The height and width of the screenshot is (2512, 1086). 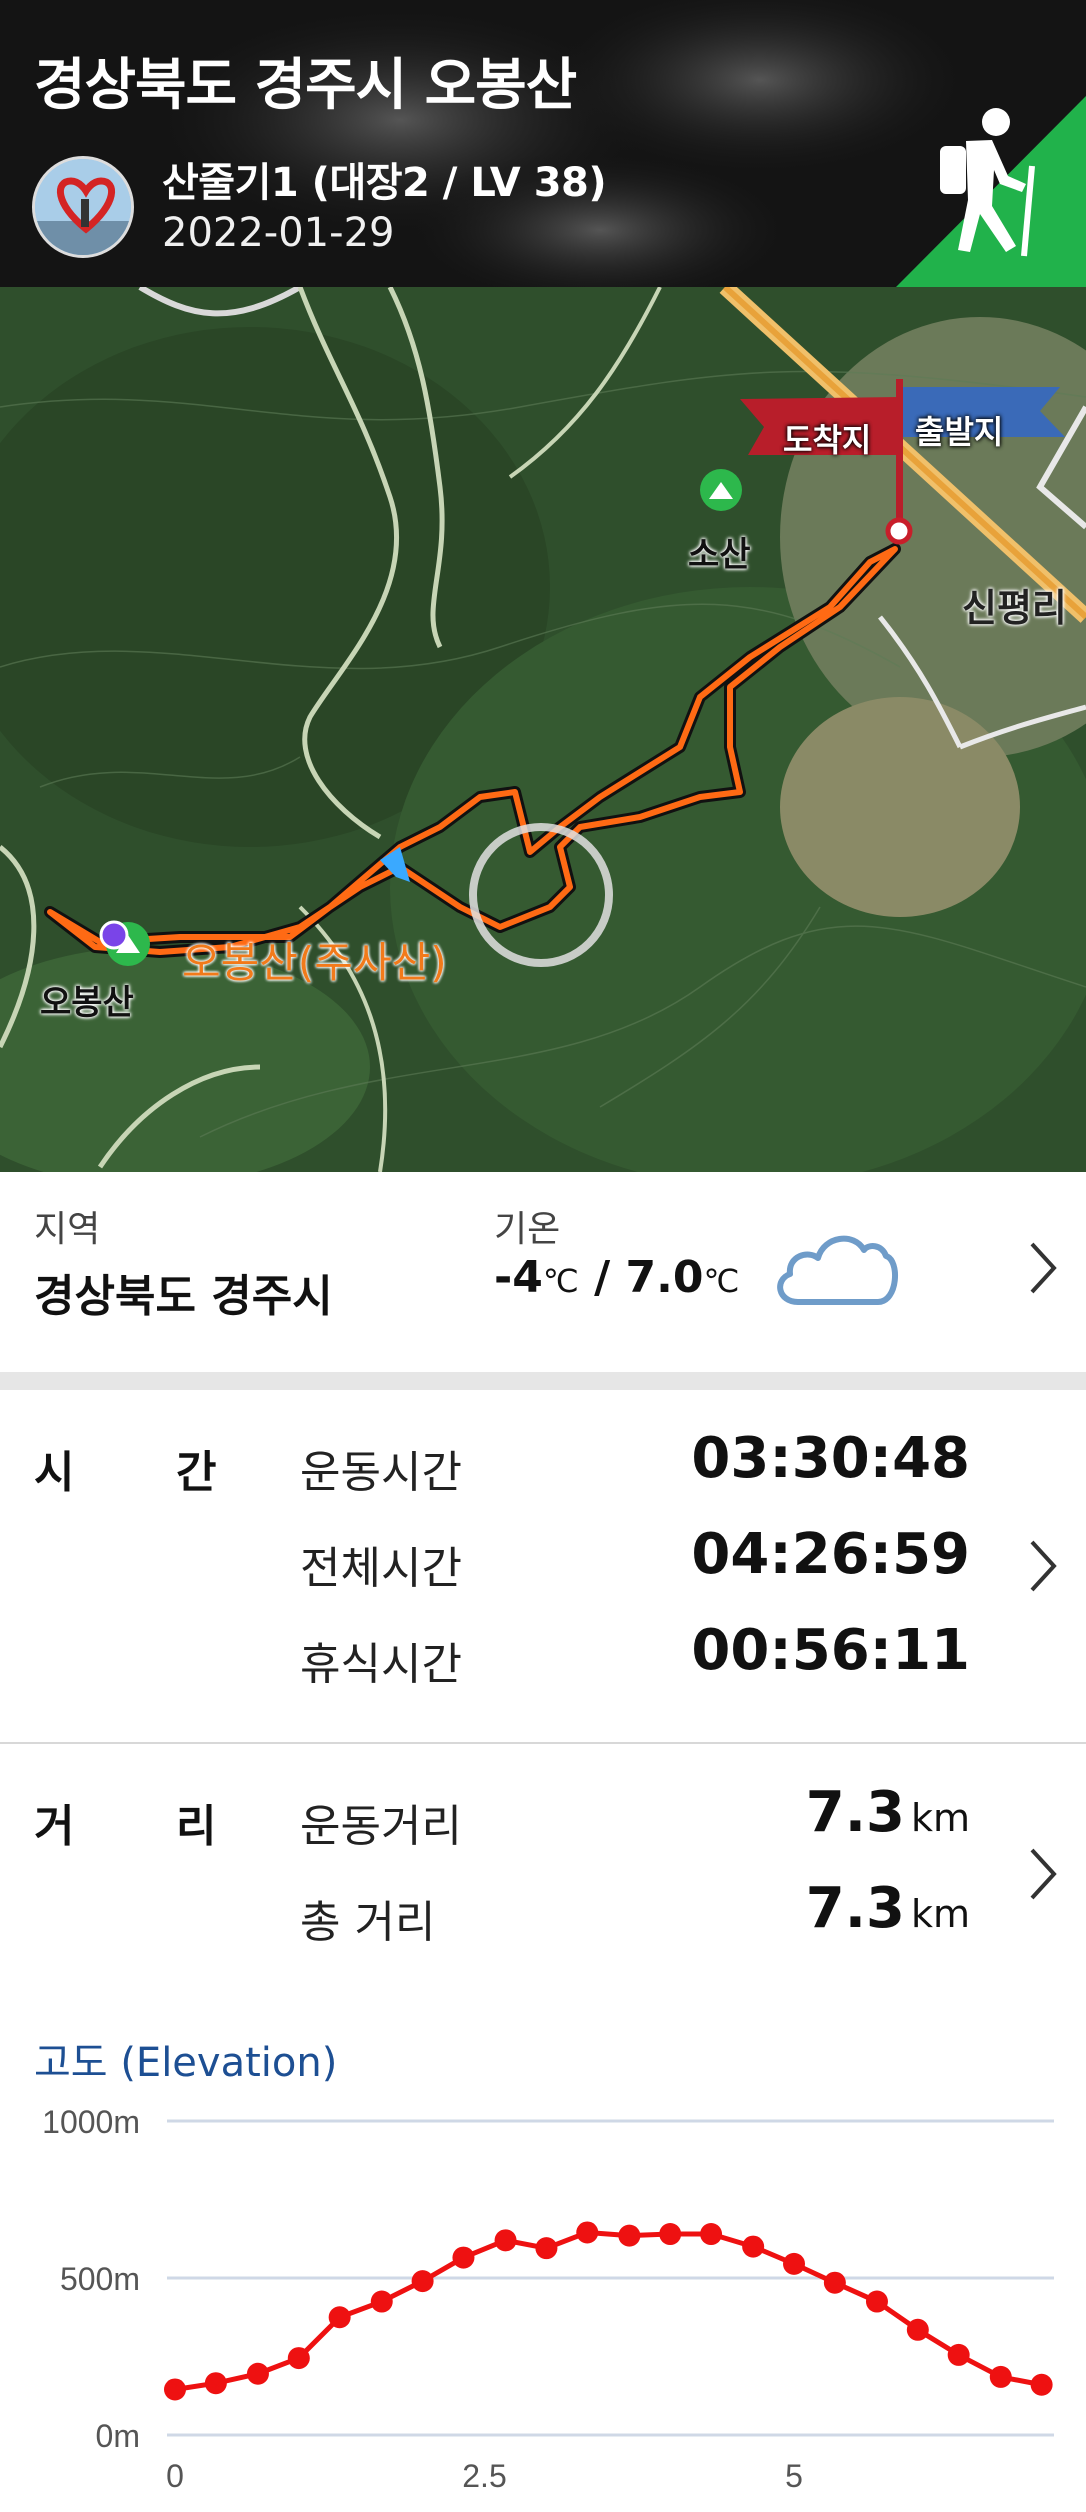 I want to click on total-distance-number: 7.3, so click(x=855, y=1908).